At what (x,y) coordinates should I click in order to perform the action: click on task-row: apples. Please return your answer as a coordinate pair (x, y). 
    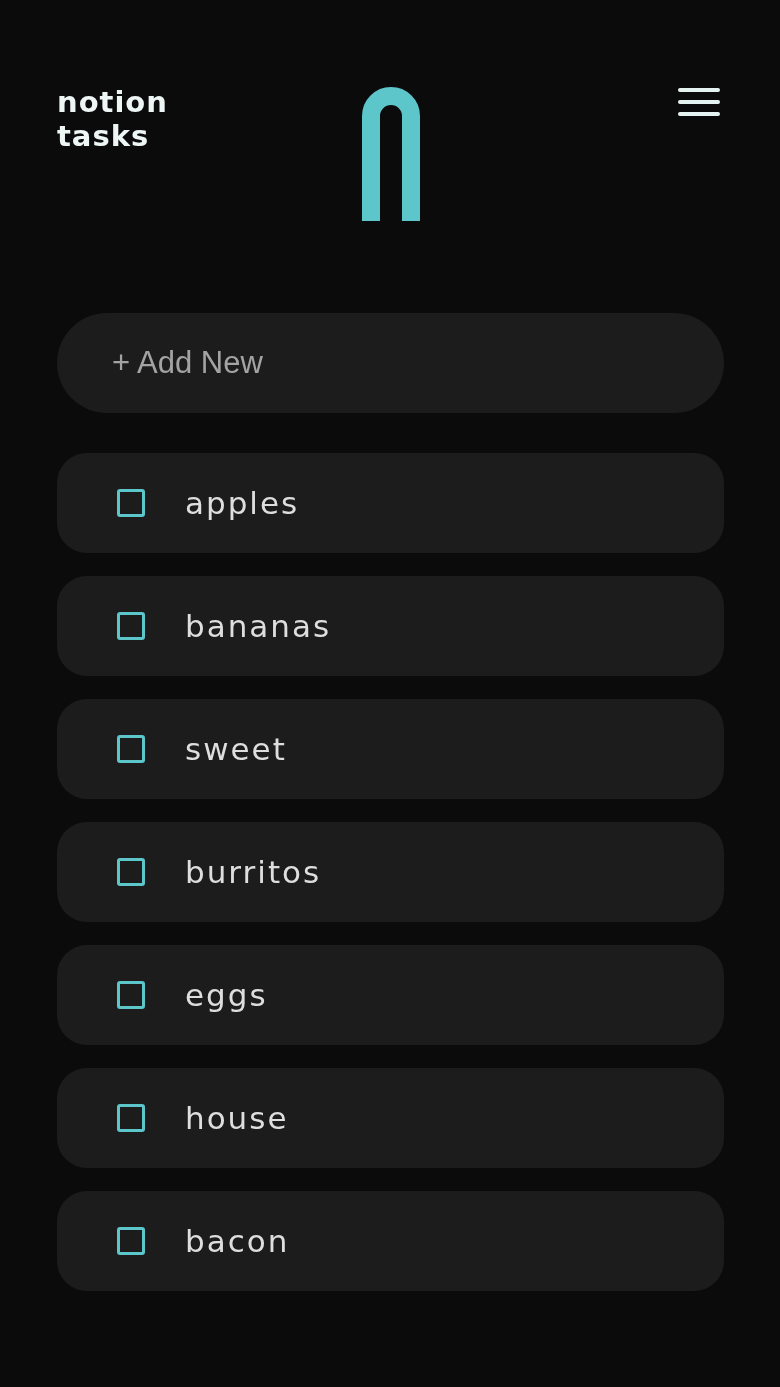
    Looking at the image, I should click on (390, 503).